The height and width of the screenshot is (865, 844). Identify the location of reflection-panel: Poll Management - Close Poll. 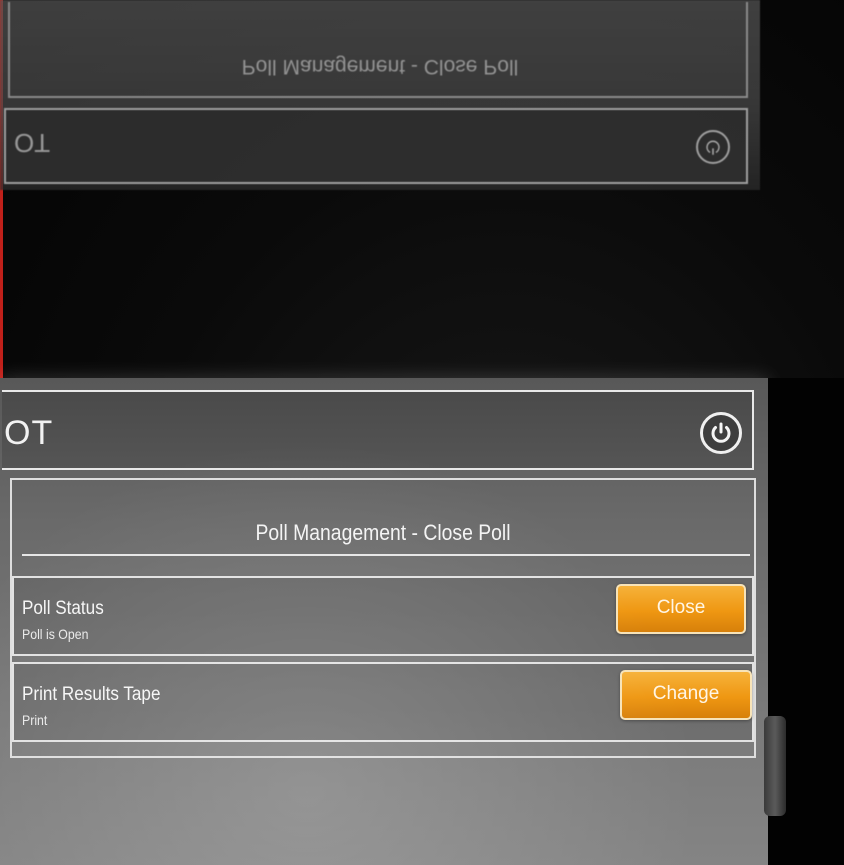
(378, 50).